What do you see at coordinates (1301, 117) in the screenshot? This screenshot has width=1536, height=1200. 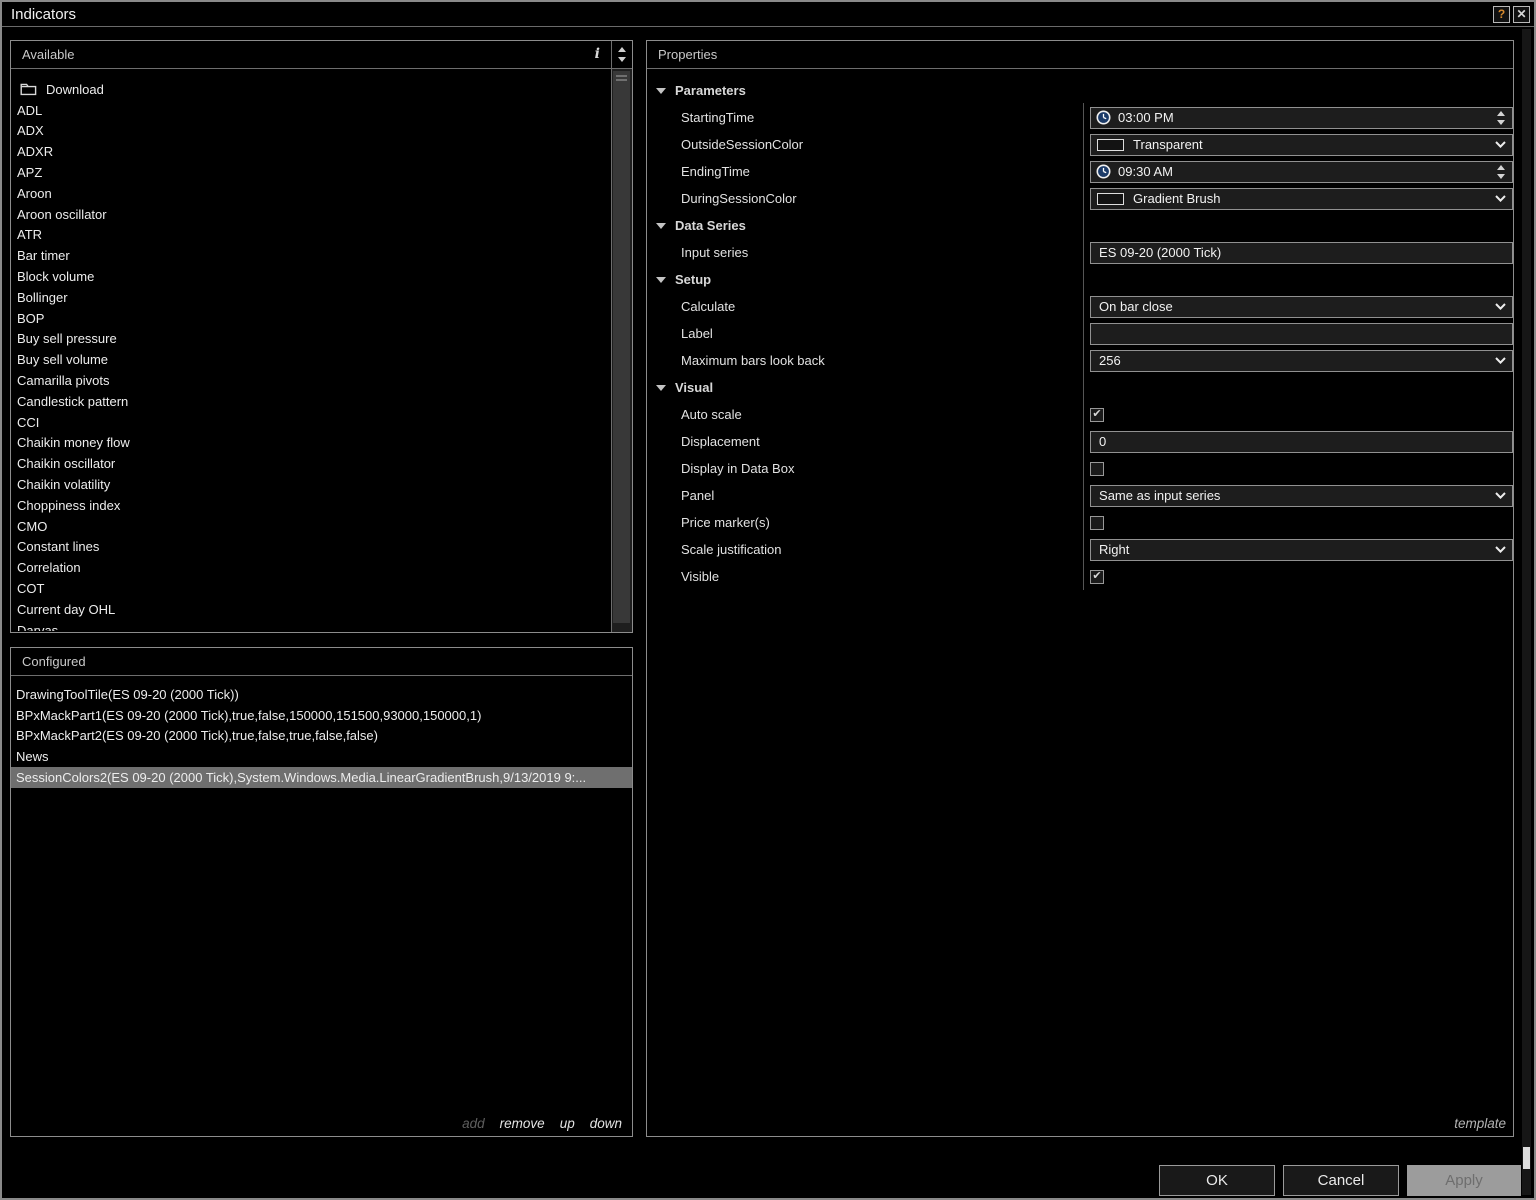 I see `startingtime-field: 03:00 PM` at bounding box center [1301, 117].